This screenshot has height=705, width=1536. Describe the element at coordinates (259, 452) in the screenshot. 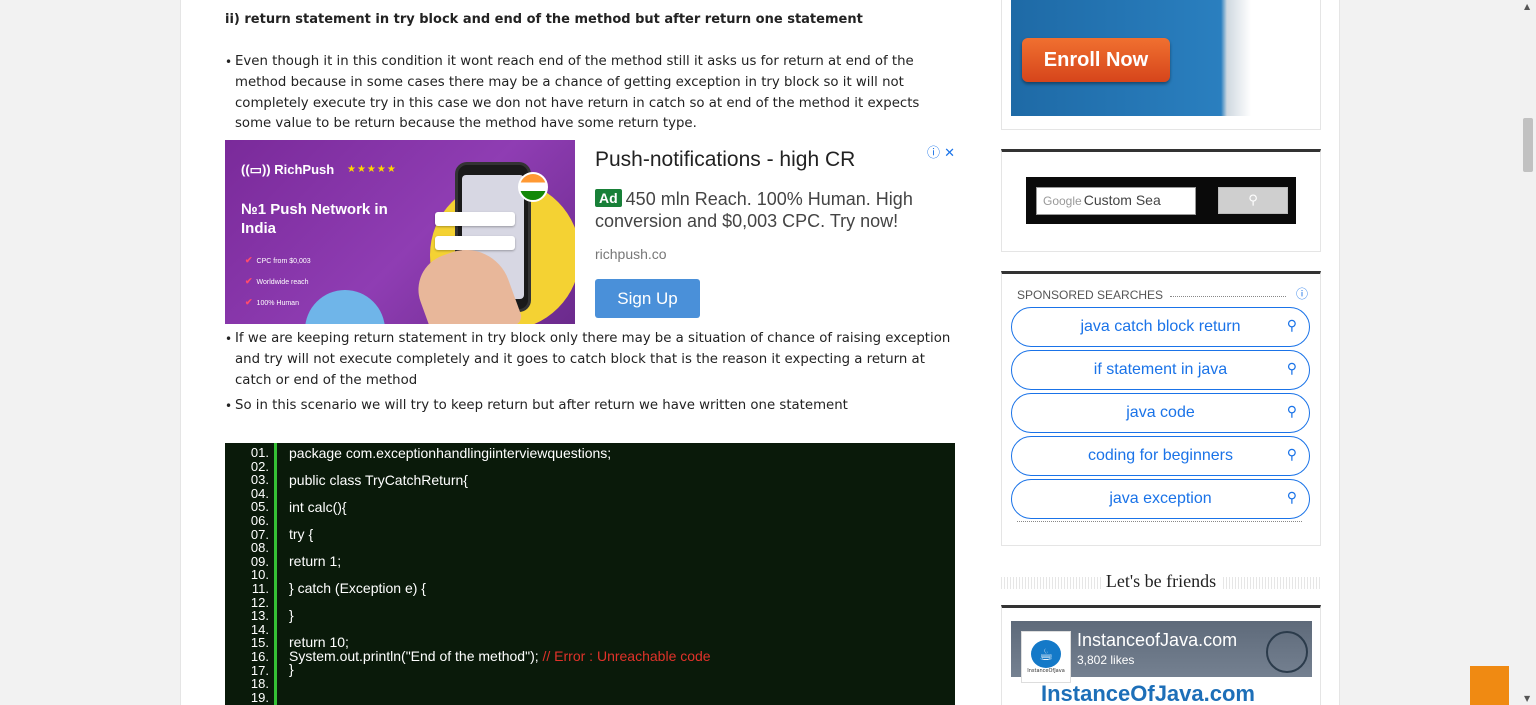

I see `line-number: 01.` at that location.